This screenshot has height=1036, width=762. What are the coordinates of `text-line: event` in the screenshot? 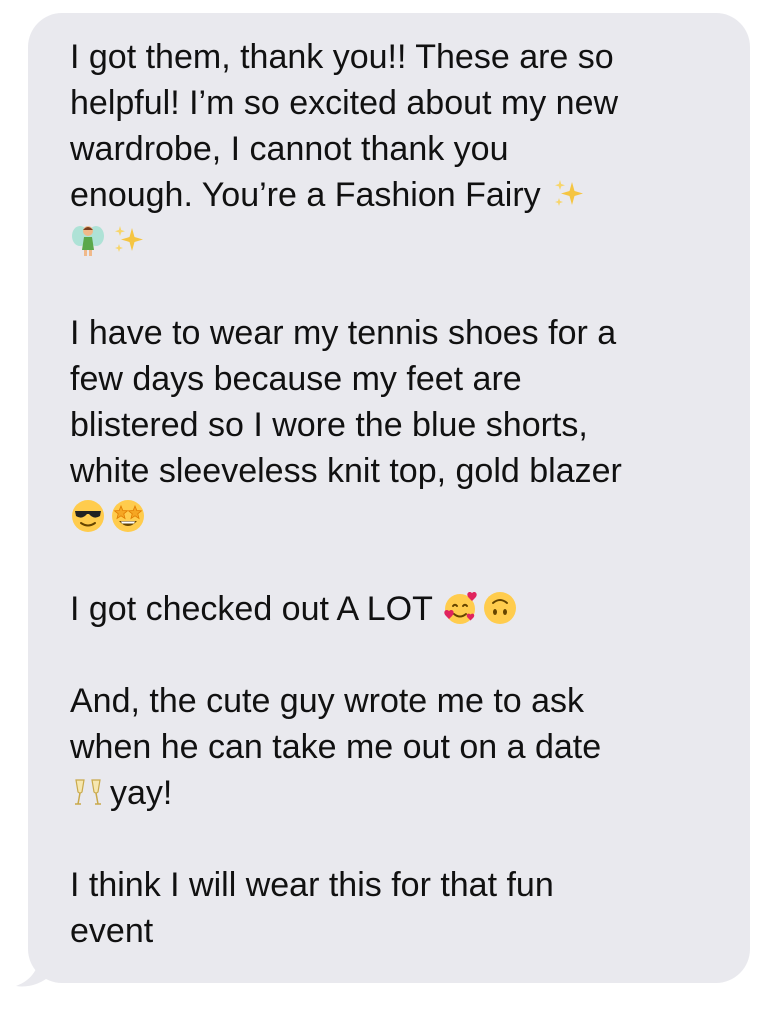 It's located at (112, 931).